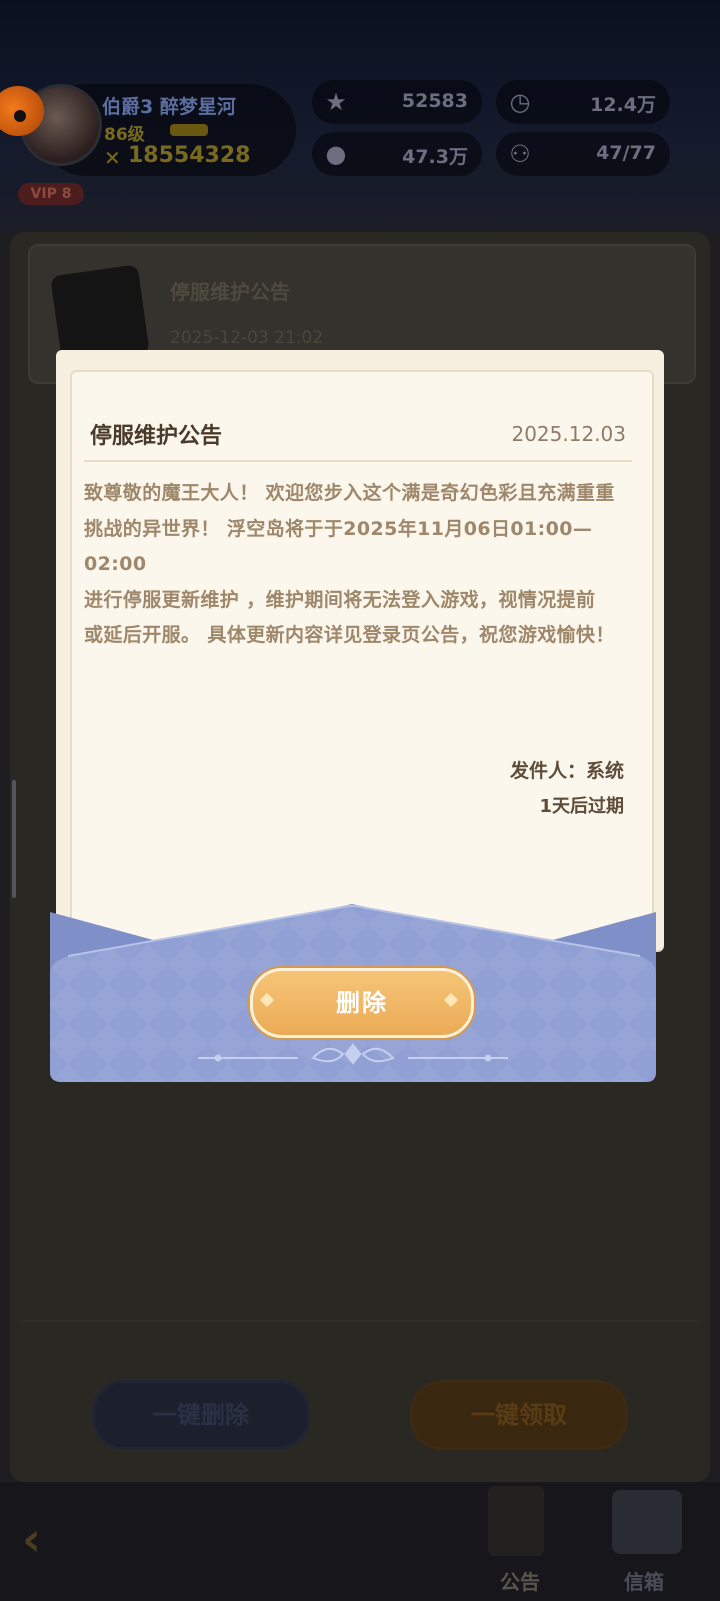  What do you see at coordinates (520, 154) in the screenshot?
I see `friends-icon: ⚇` at bounding box center [520, 154].